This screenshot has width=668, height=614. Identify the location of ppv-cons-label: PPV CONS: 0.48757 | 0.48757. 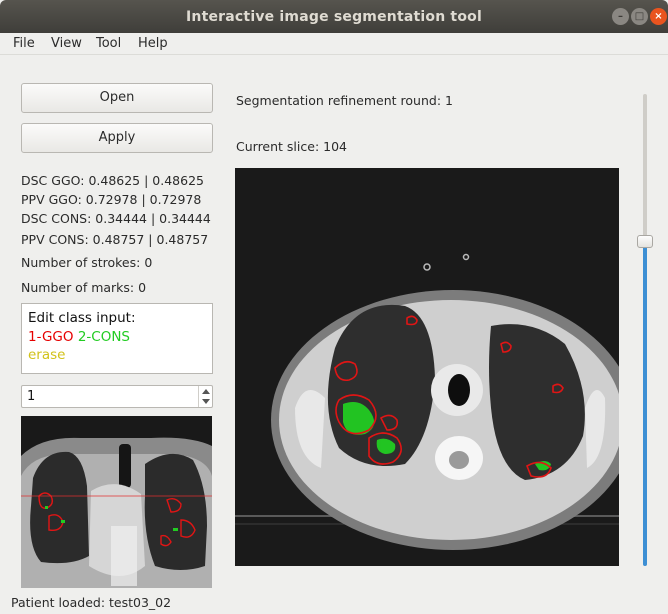
(115, 239).